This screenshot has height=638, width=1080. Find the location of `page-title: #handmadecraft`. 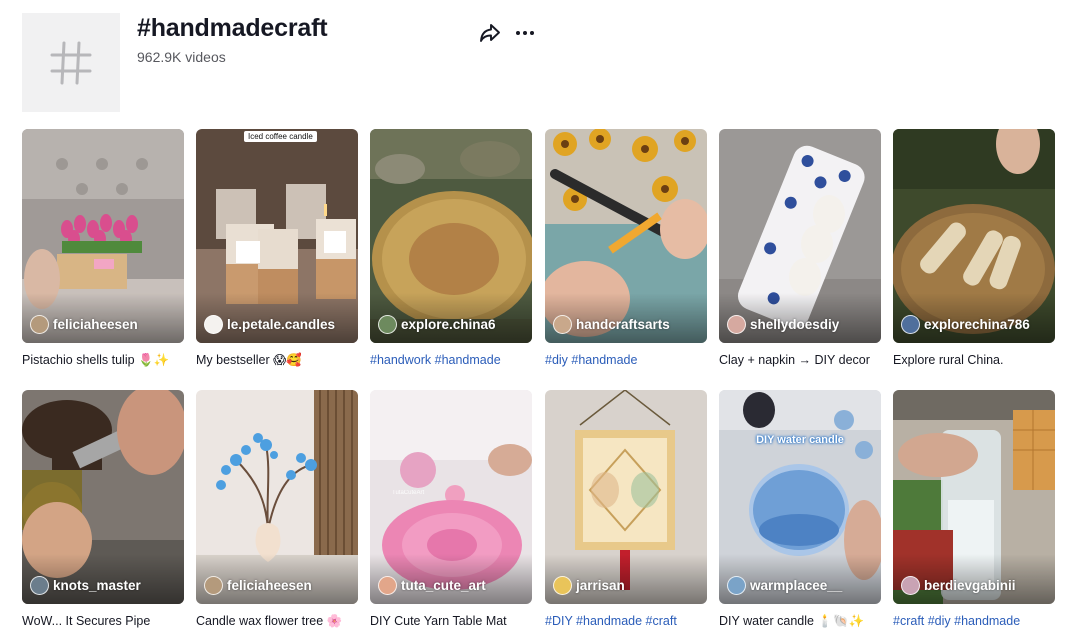

page-title: #handmadecraft is located at coordinates (232, 28).